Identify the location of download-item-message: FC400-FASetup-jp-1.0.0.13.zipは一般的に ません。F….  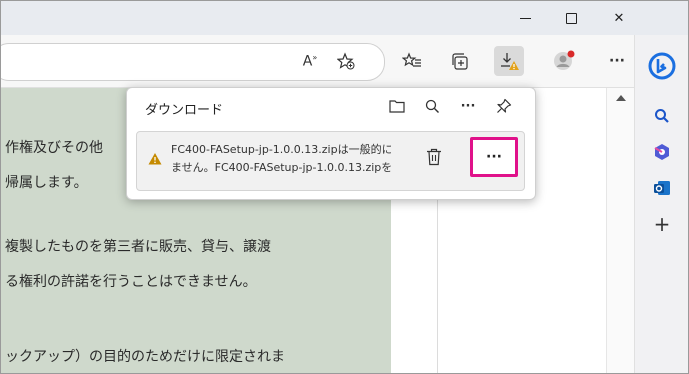
(281, 159).